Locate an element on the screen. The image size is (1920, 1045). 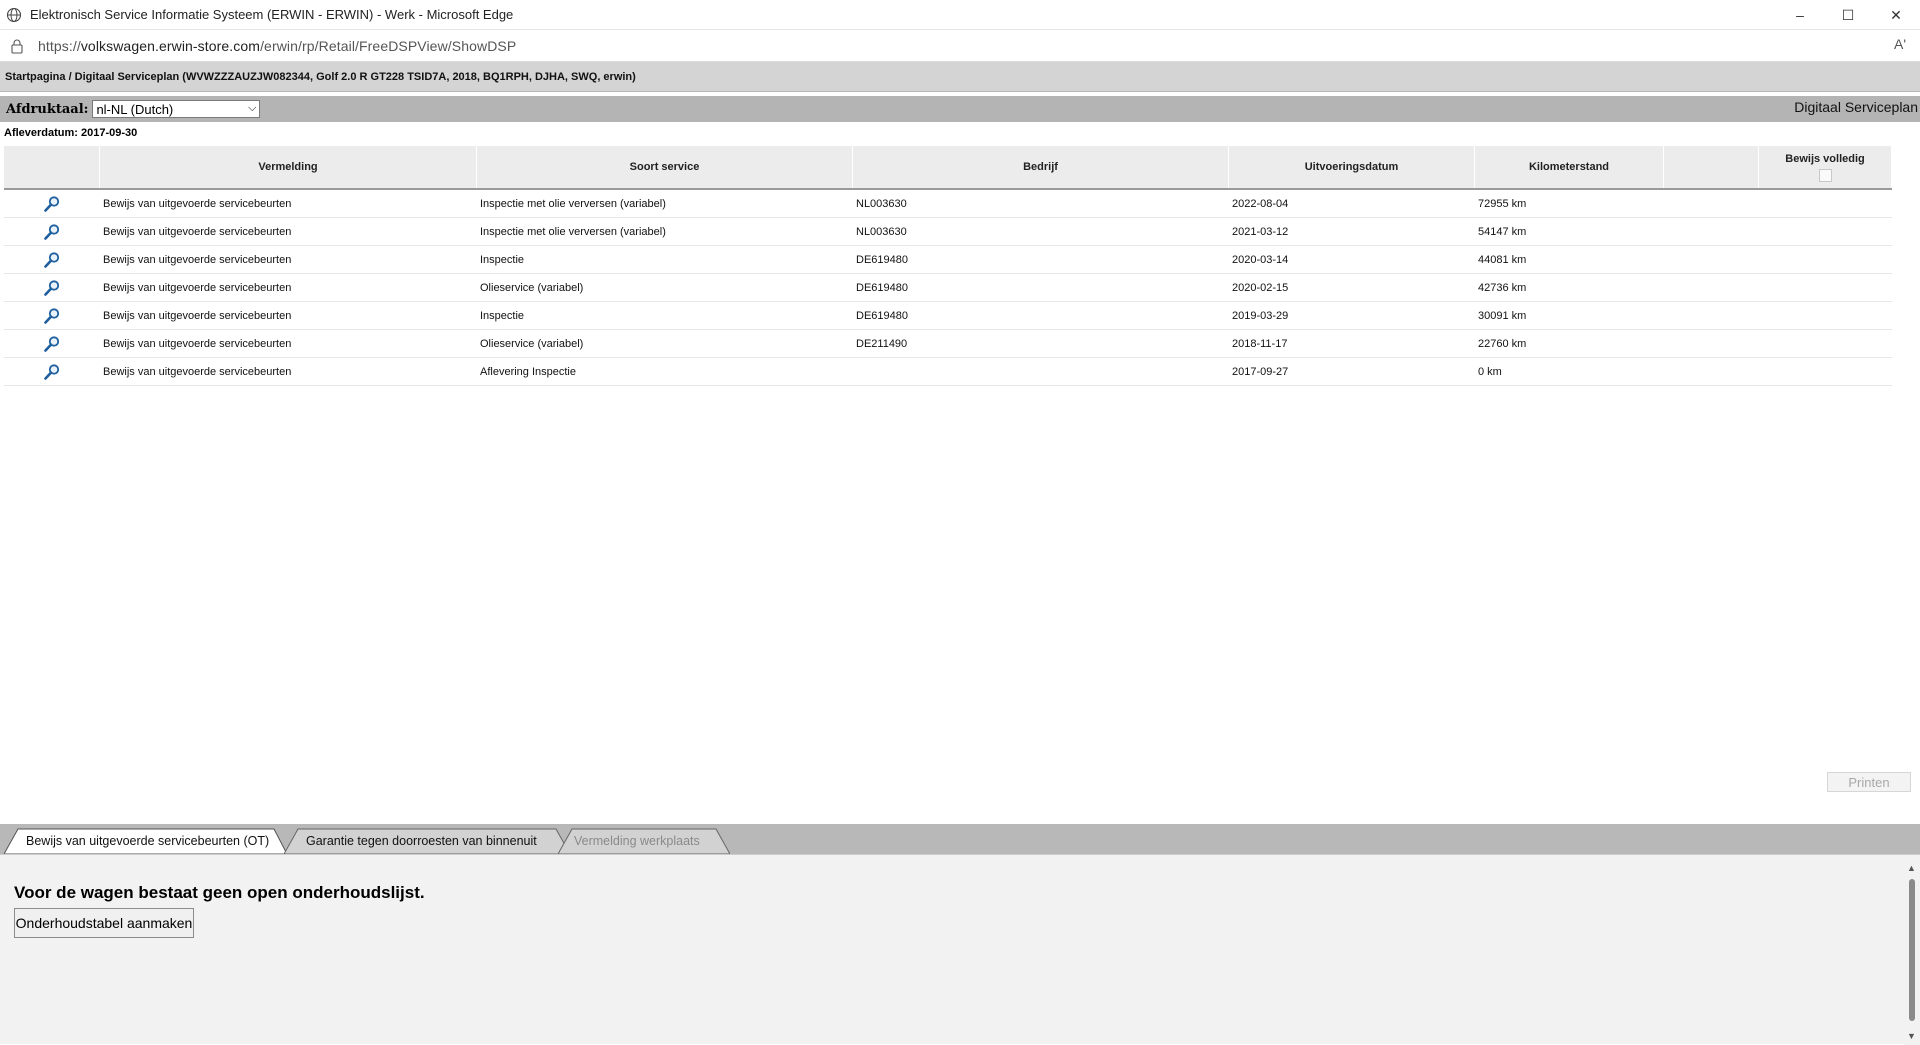
header-empty is located at coordinates (1711, 167).